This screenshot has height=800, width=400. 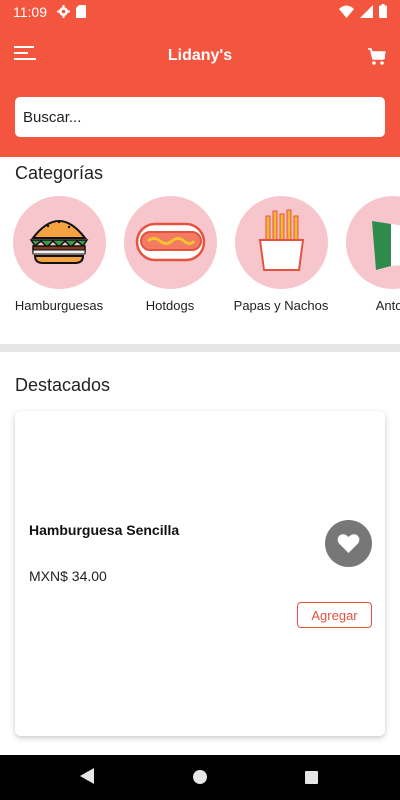 I want to click on featured-title: Destacados, so click(x=63, y=385).